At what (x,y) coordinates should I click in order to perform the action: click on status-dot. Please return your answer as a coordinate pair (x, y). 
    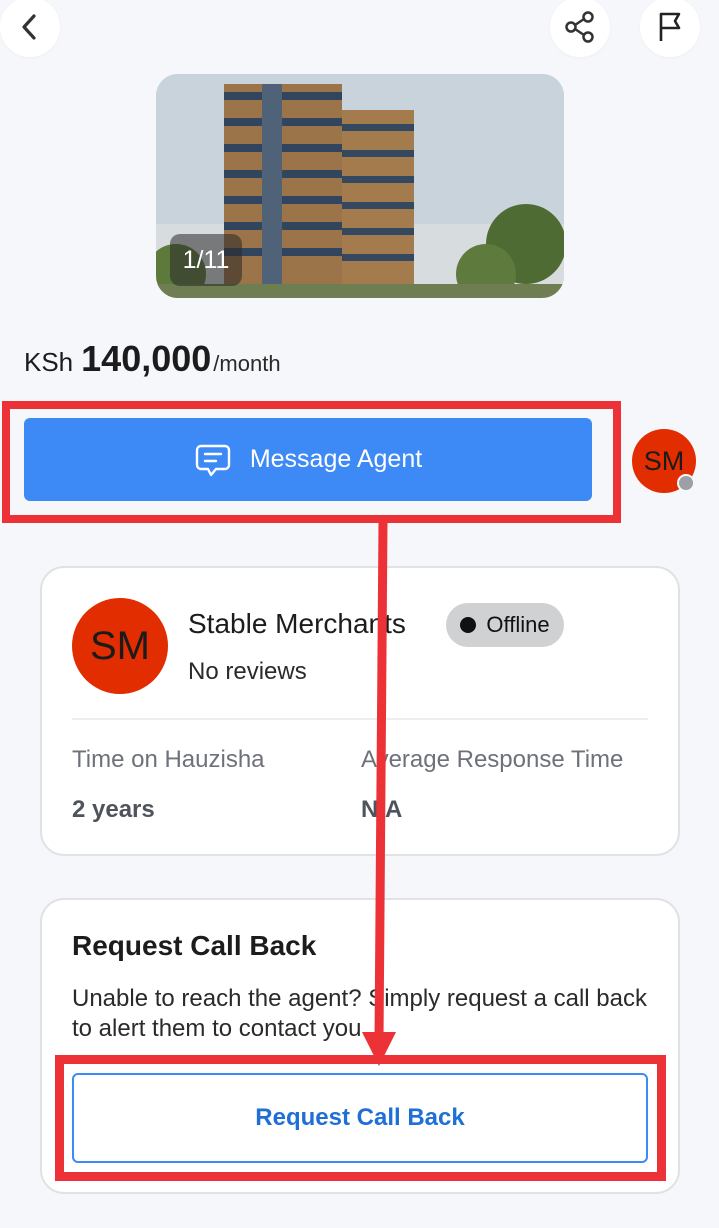
    Looking at the image, I should click on (686, 483).